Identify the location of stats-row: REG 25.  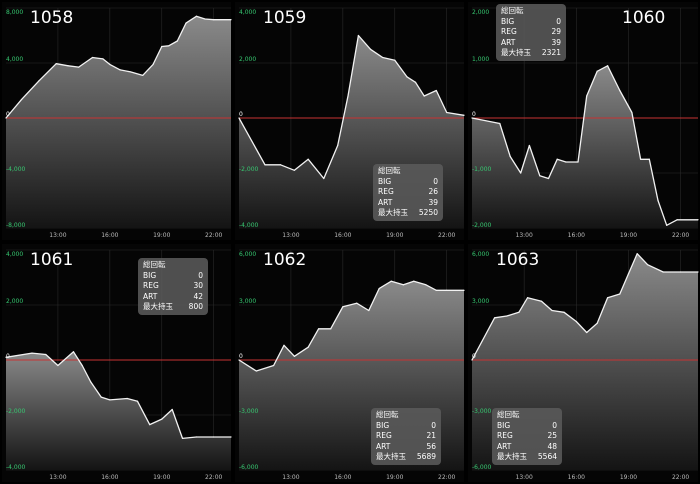
(527, 436).